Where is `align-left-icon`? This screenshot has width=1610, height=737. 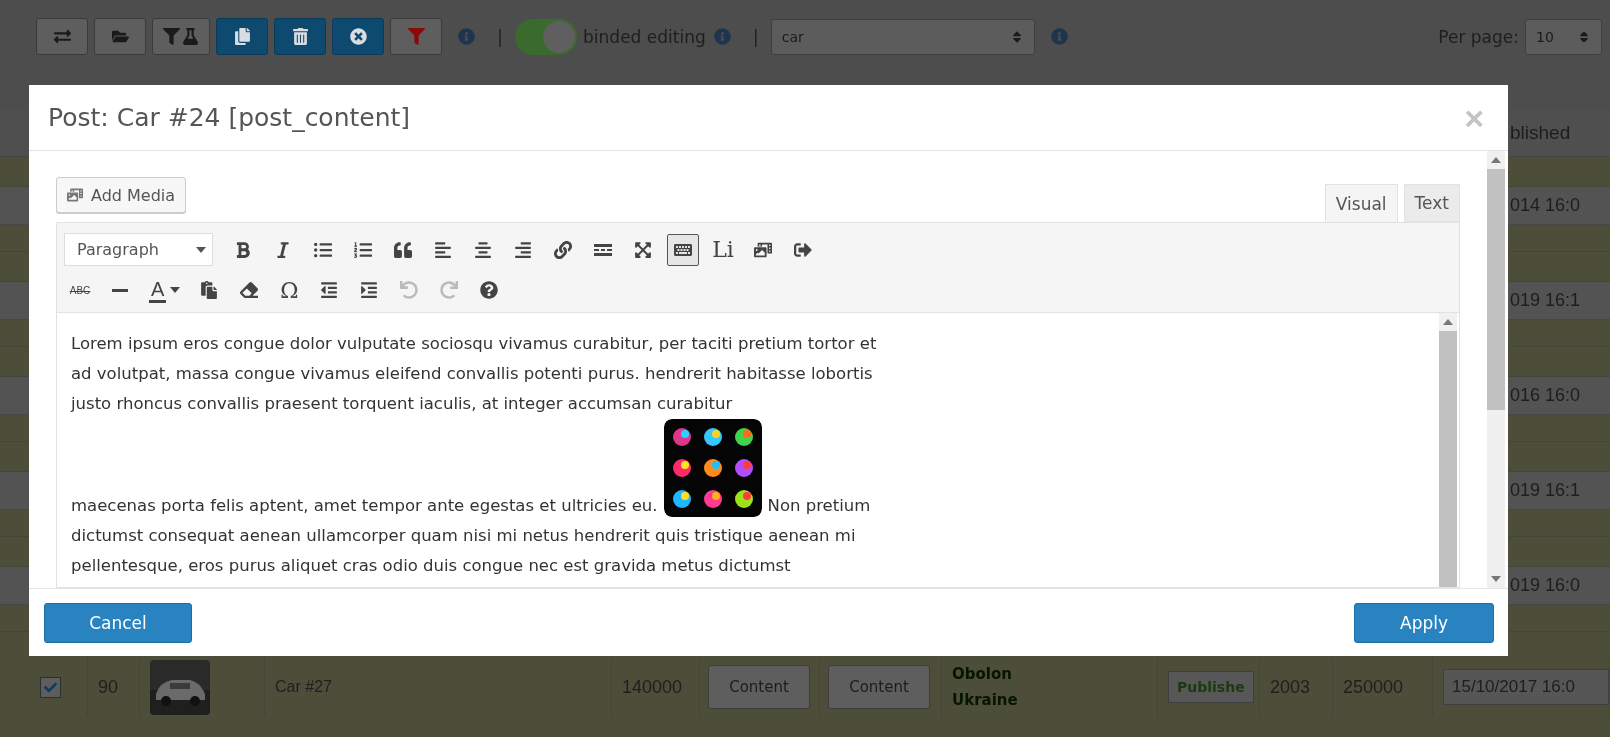 align-left-icon is located at coordinates (443, 249).